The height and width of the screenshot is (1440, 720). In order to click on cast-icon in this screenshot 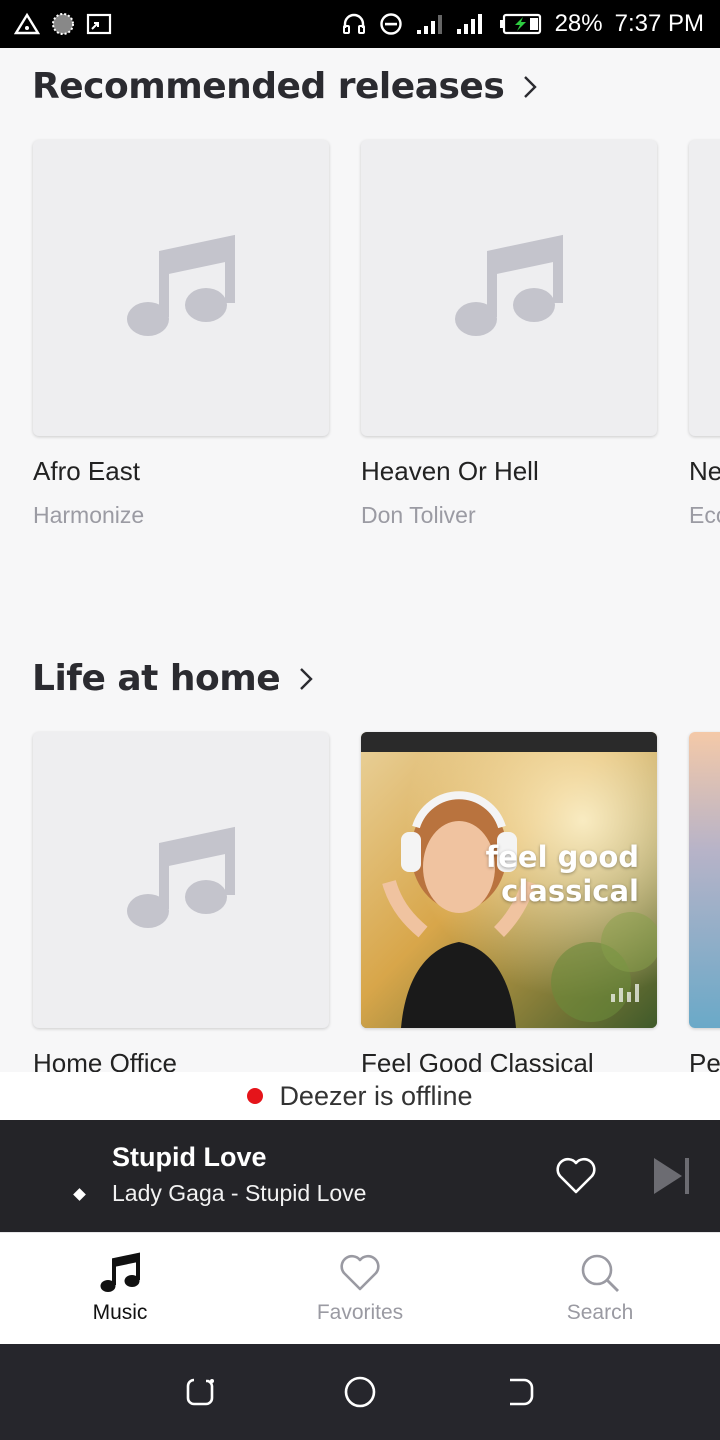, I will do `click(99, 24)`.